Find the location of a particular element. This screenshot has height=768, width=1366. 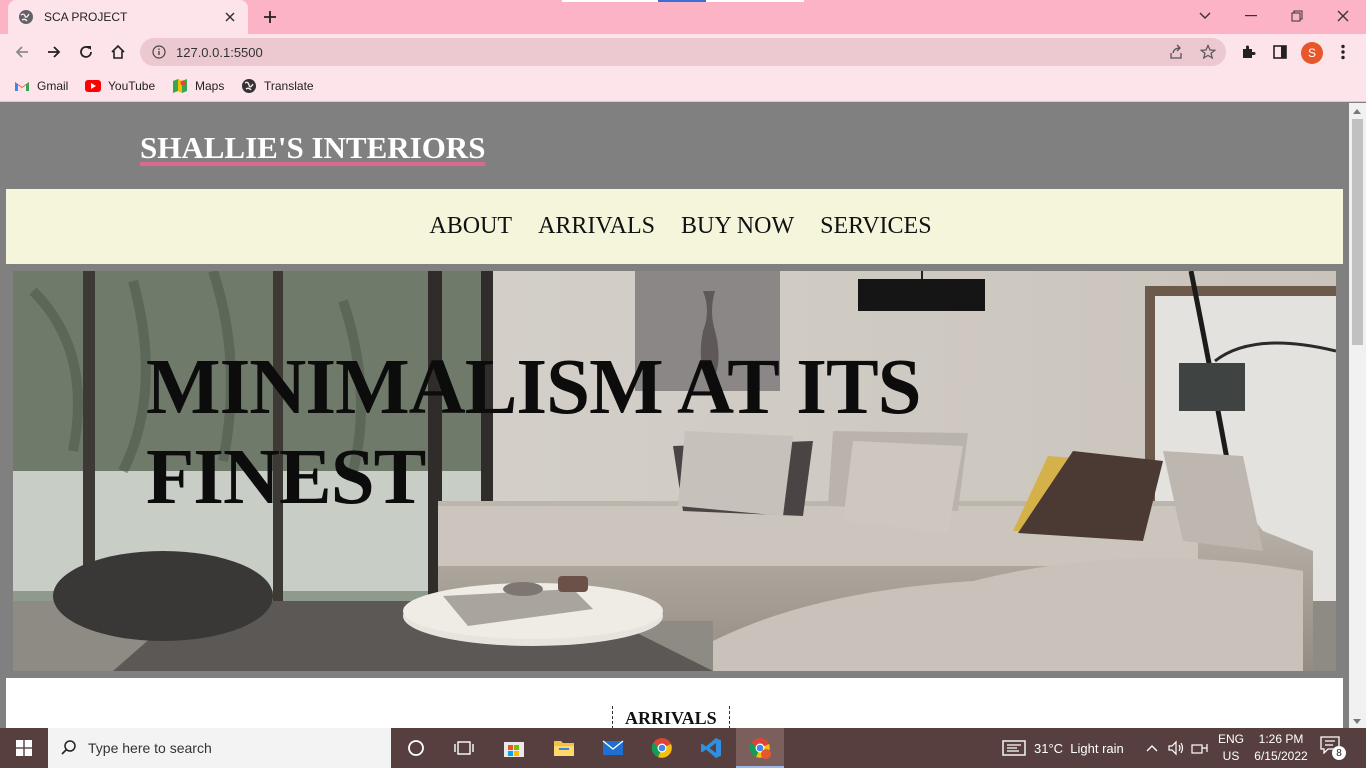

browser-tab-strip: SCA PROJECT is located at coordinates (683, 17).